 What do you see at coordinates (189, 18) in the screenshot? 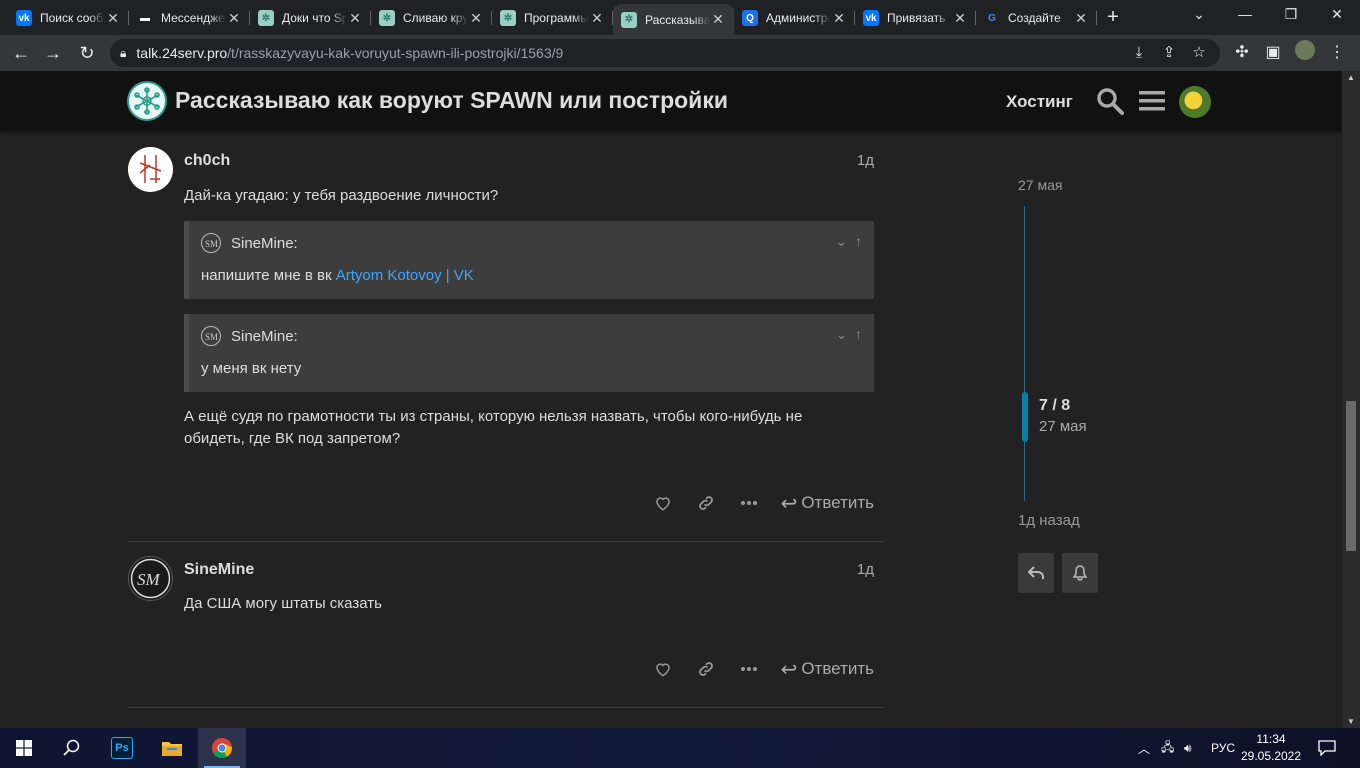
I see `browser-tab: ▬ Мессенджер ✕` at bounding box center [189, 18].